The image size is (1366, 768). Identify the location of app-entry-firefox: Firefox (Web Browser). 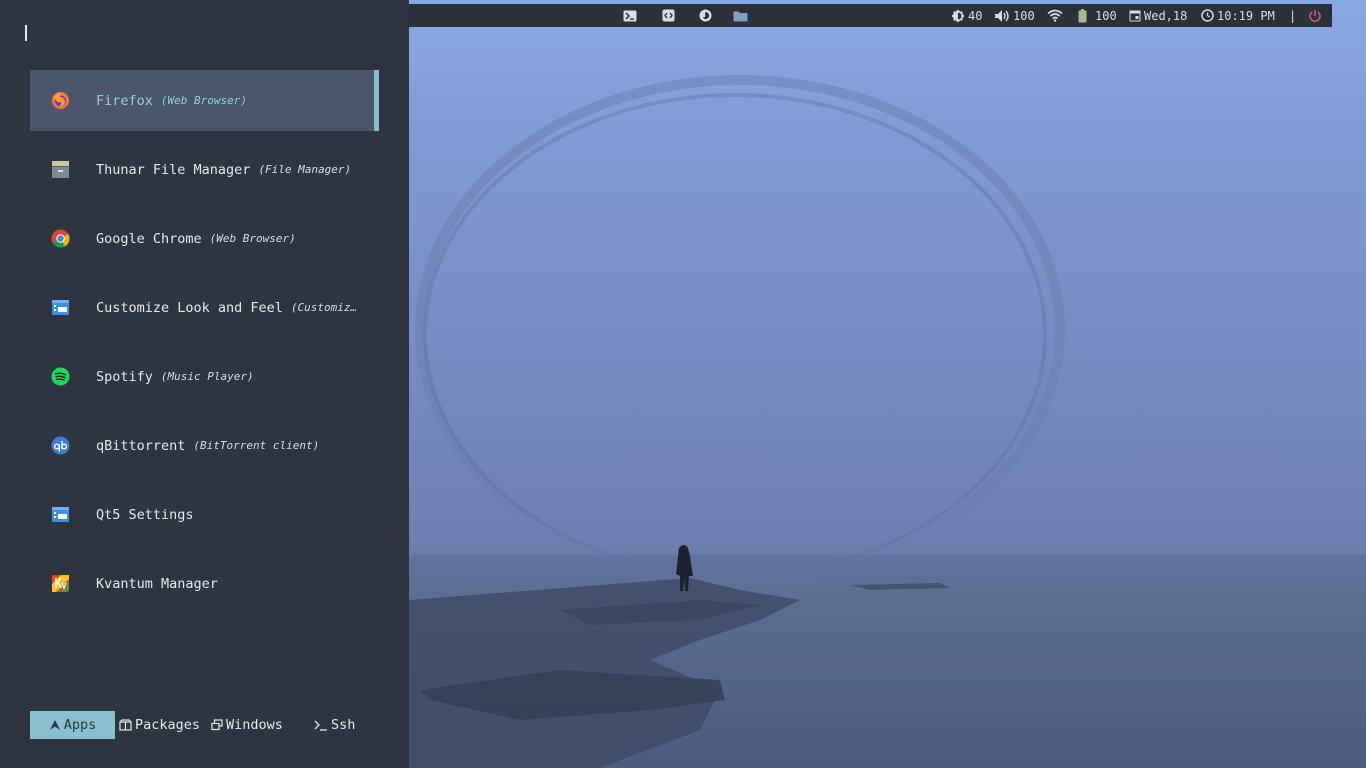
(204, 100).